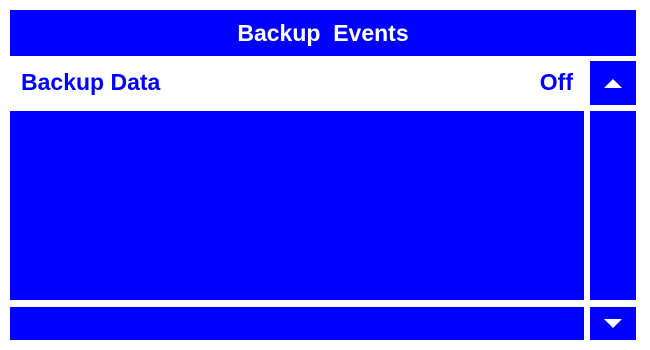  What do you see at coordinates (297, 323) in the screenshot?
I see `status-bar` at bounding box center [297, 323].